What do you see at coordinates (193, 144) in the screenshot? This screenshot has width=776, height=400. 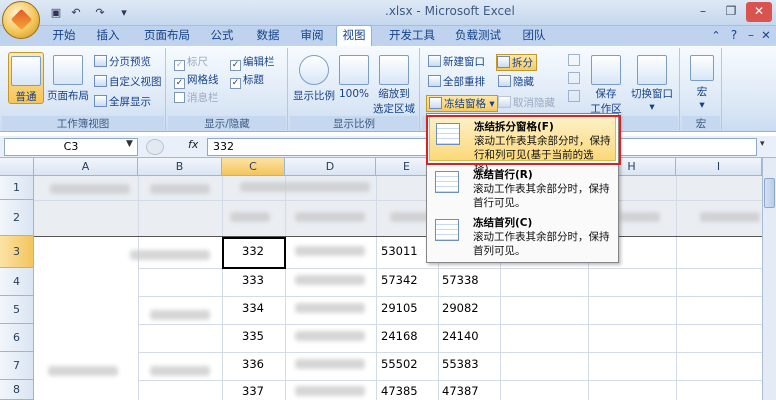 I see `insert-function-icon: fx` at bounding box center [193, 144].